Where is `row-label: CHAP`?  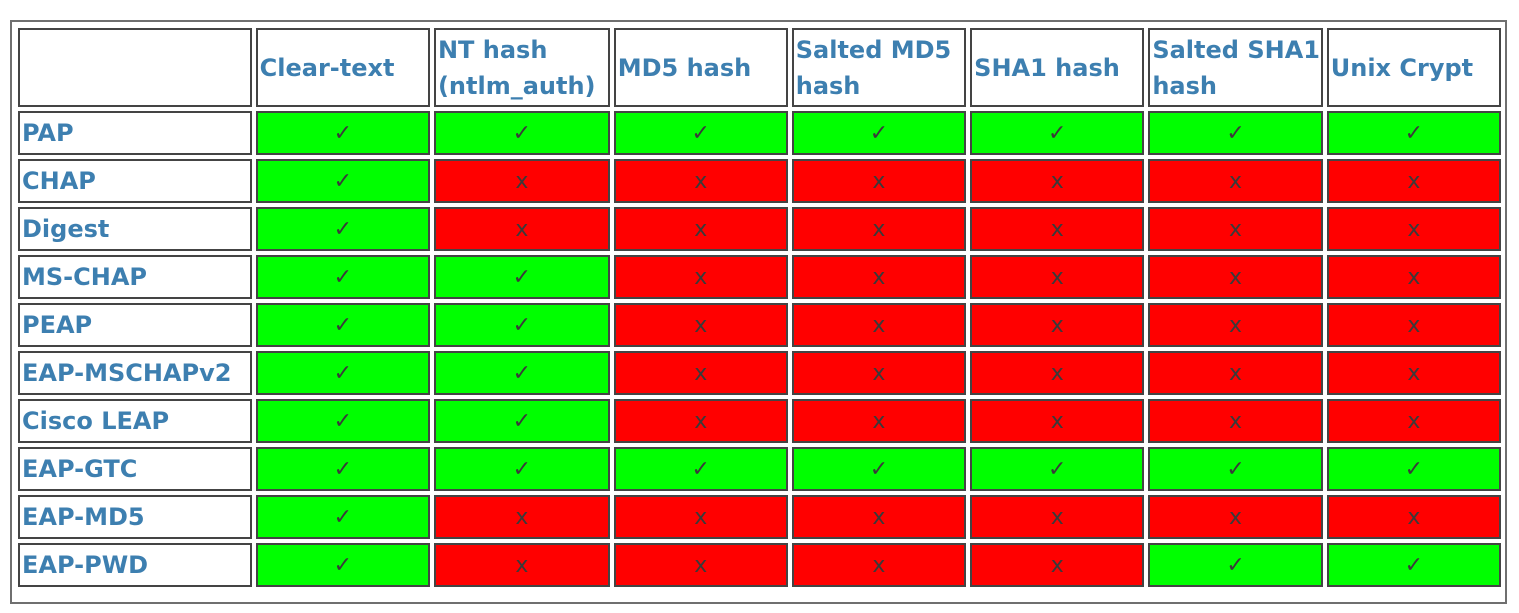
row-label: CHAP is located at coordinates (135, 181).